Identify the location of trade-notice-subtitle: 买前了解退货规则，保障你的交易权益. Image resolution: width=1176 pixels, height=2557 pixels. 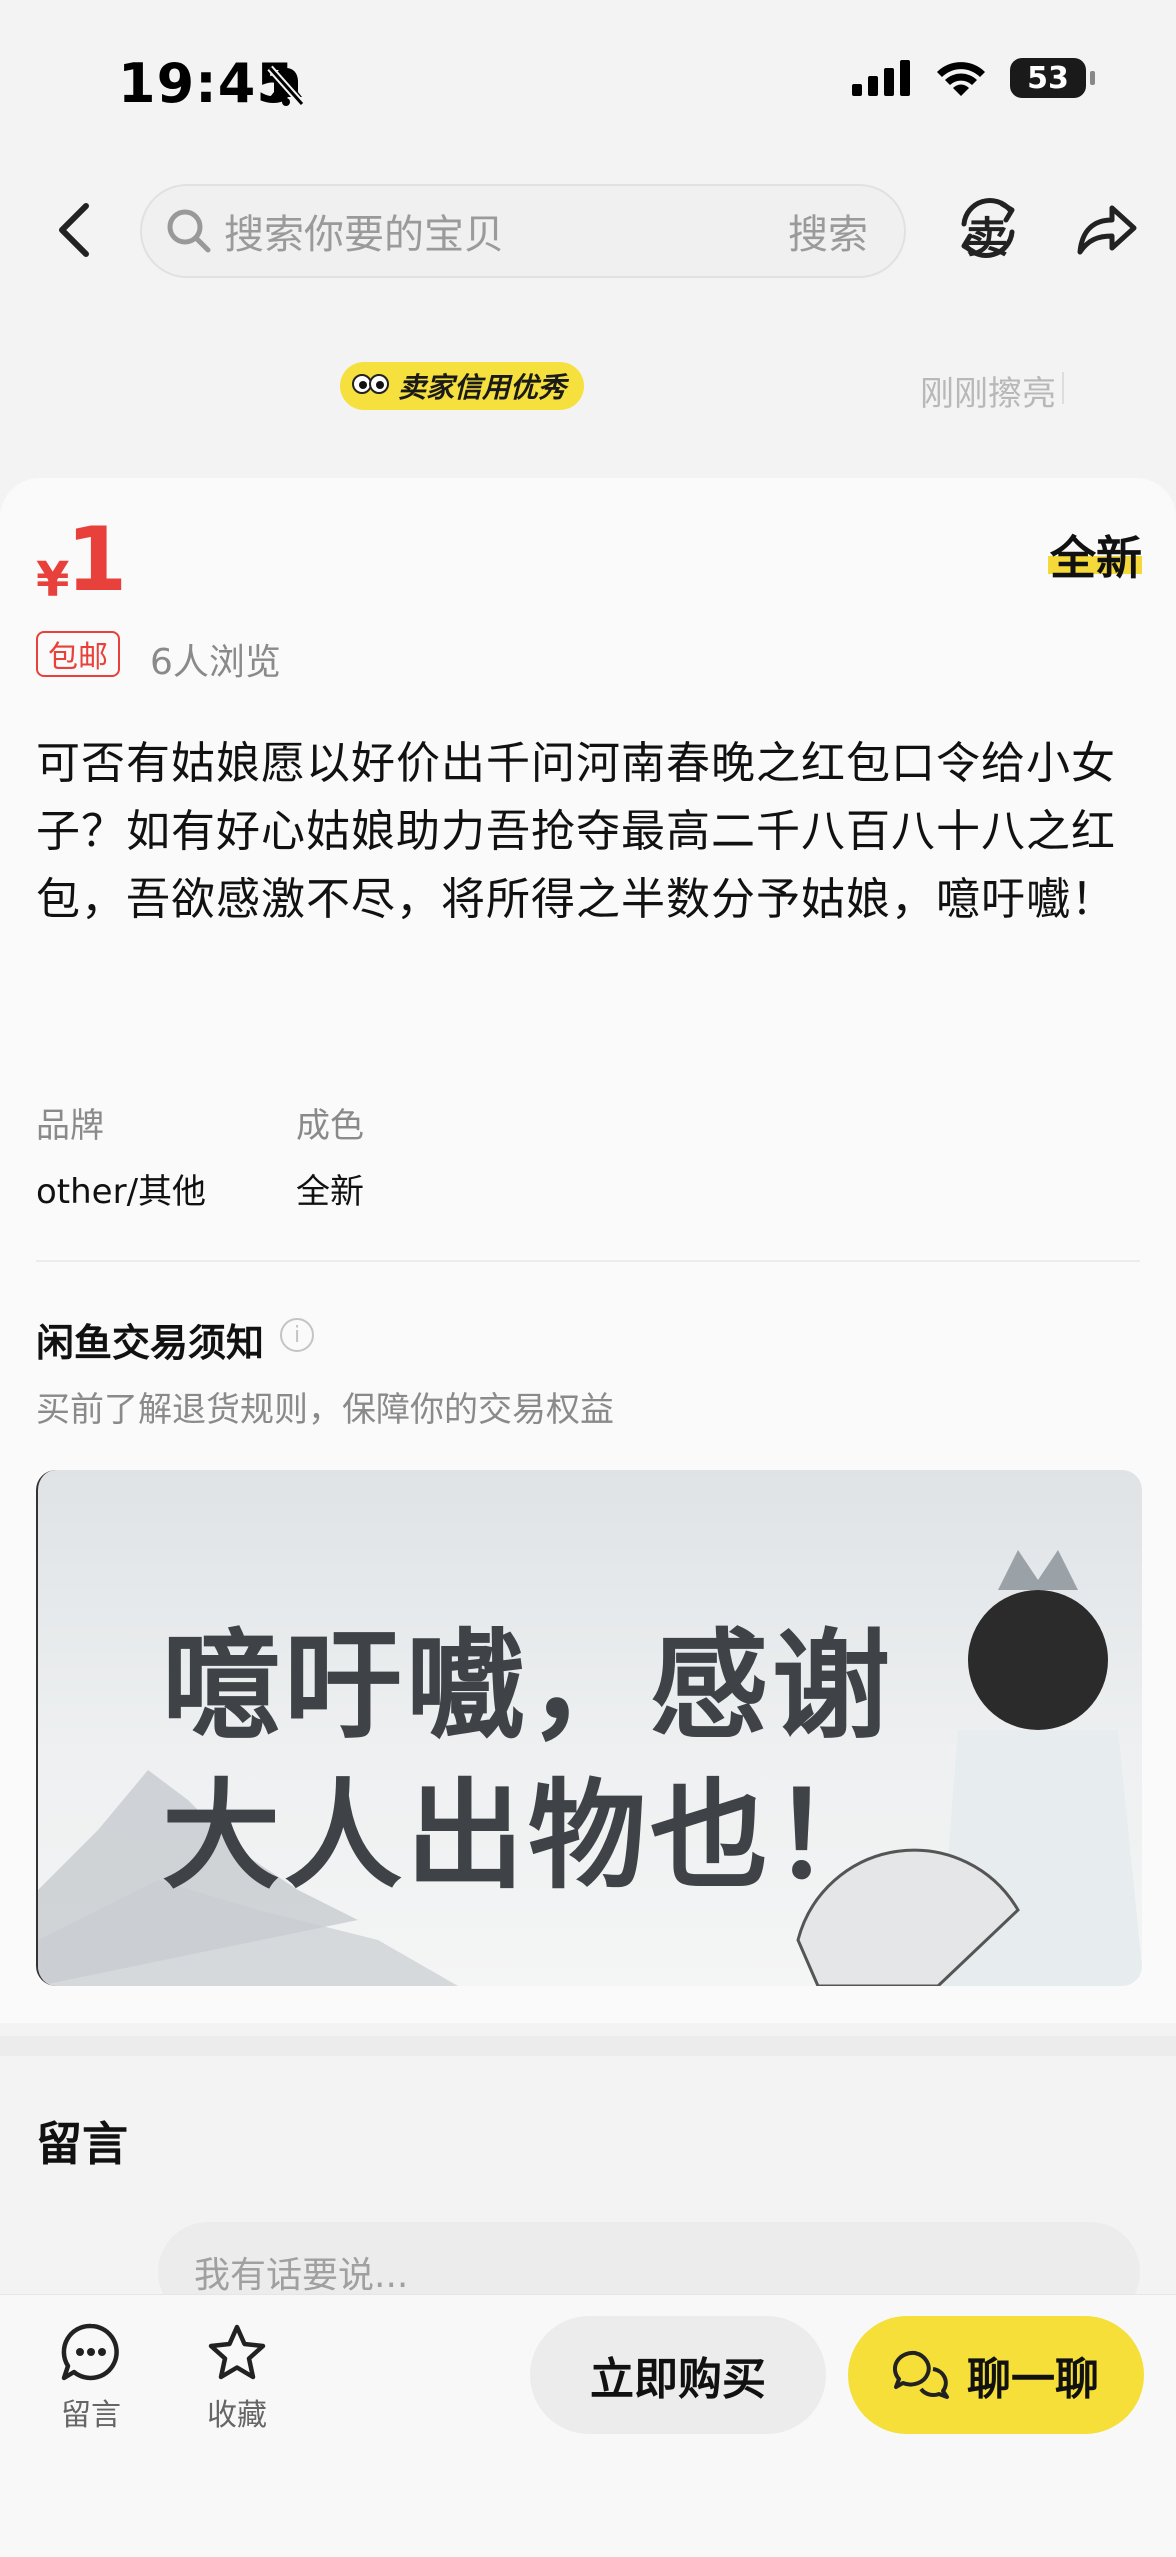
(325, 1410).